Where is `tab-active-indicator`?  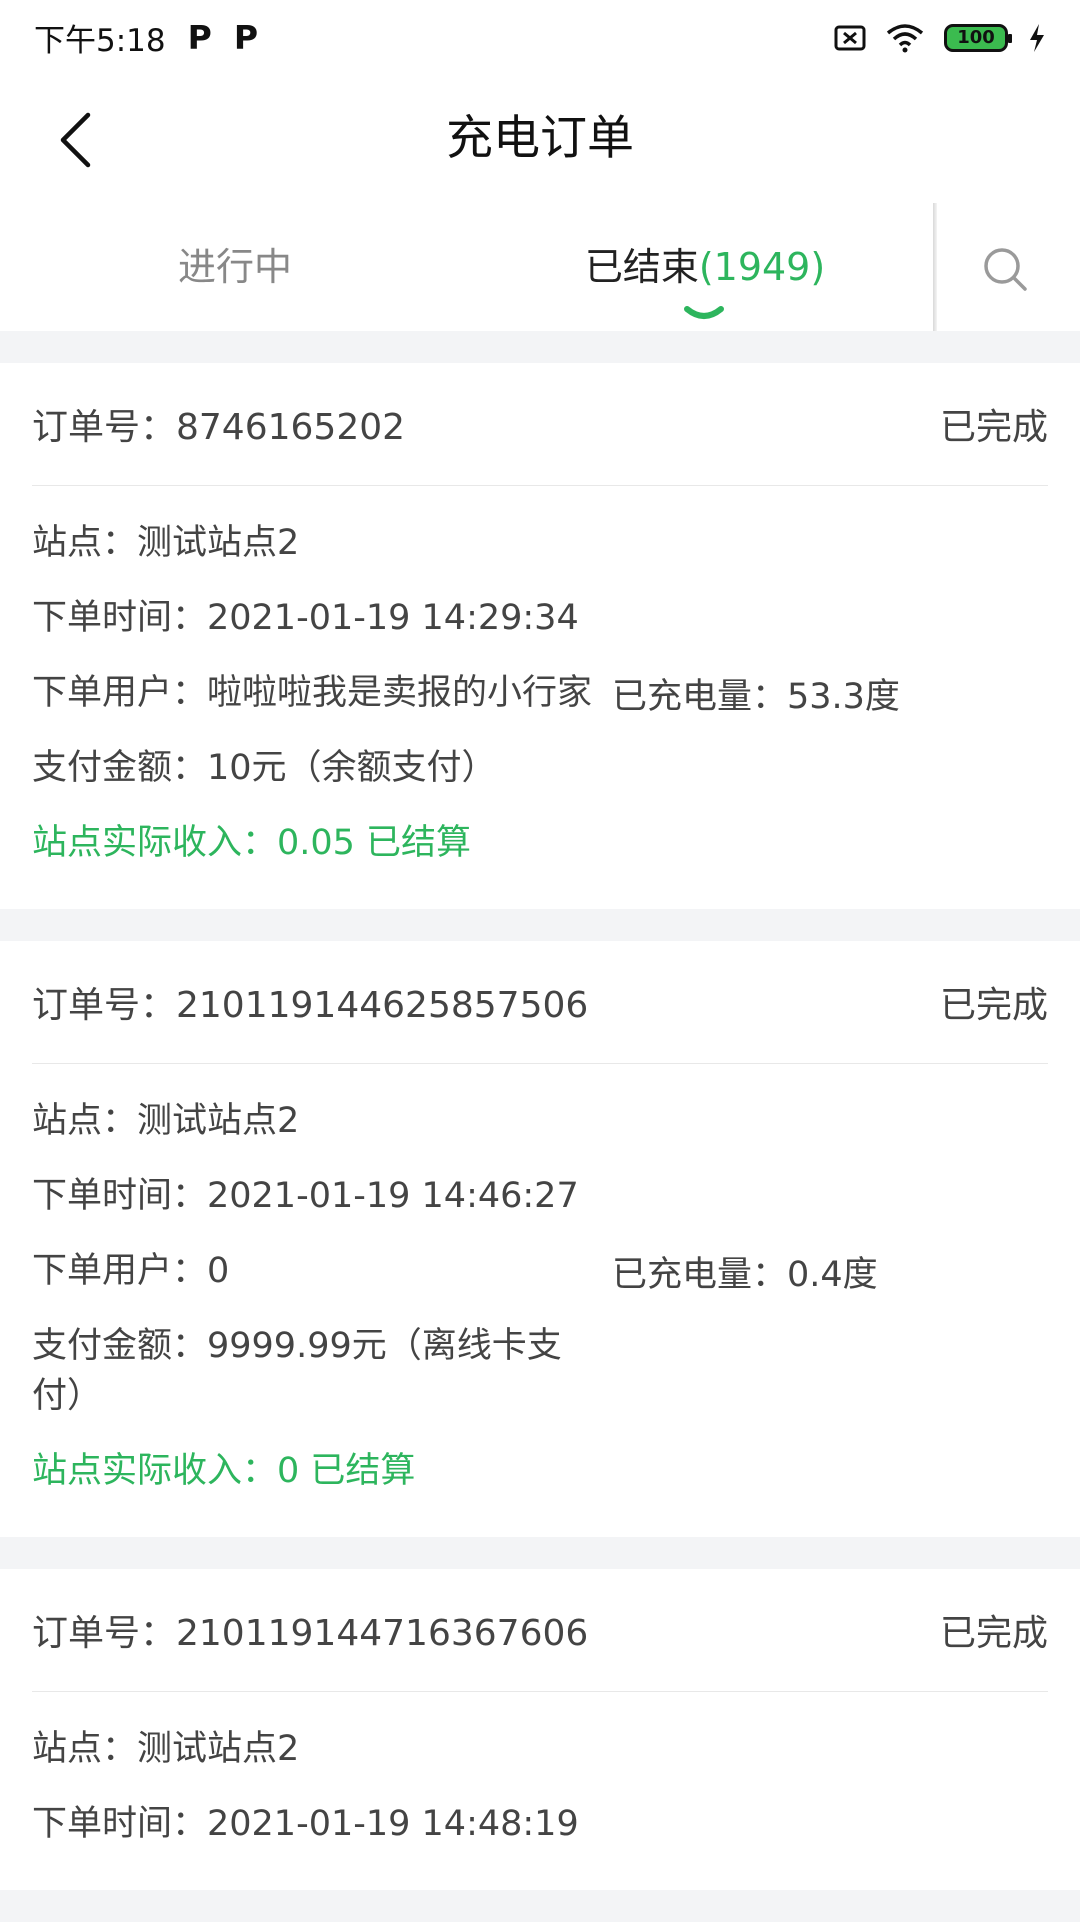 tab-active-indicator is located at coordinates (704, 312).